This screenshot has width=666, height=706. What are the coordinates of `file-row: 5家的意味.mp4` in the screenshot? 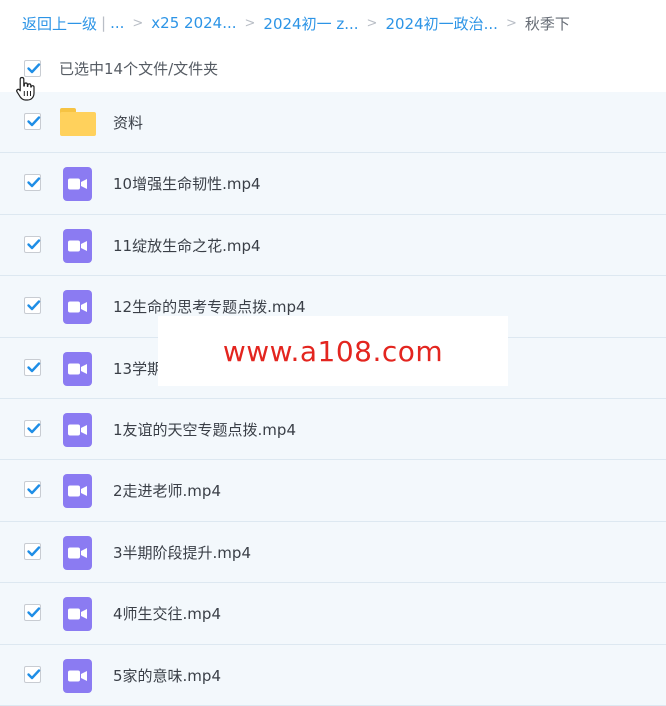 It's located at (333, 675).